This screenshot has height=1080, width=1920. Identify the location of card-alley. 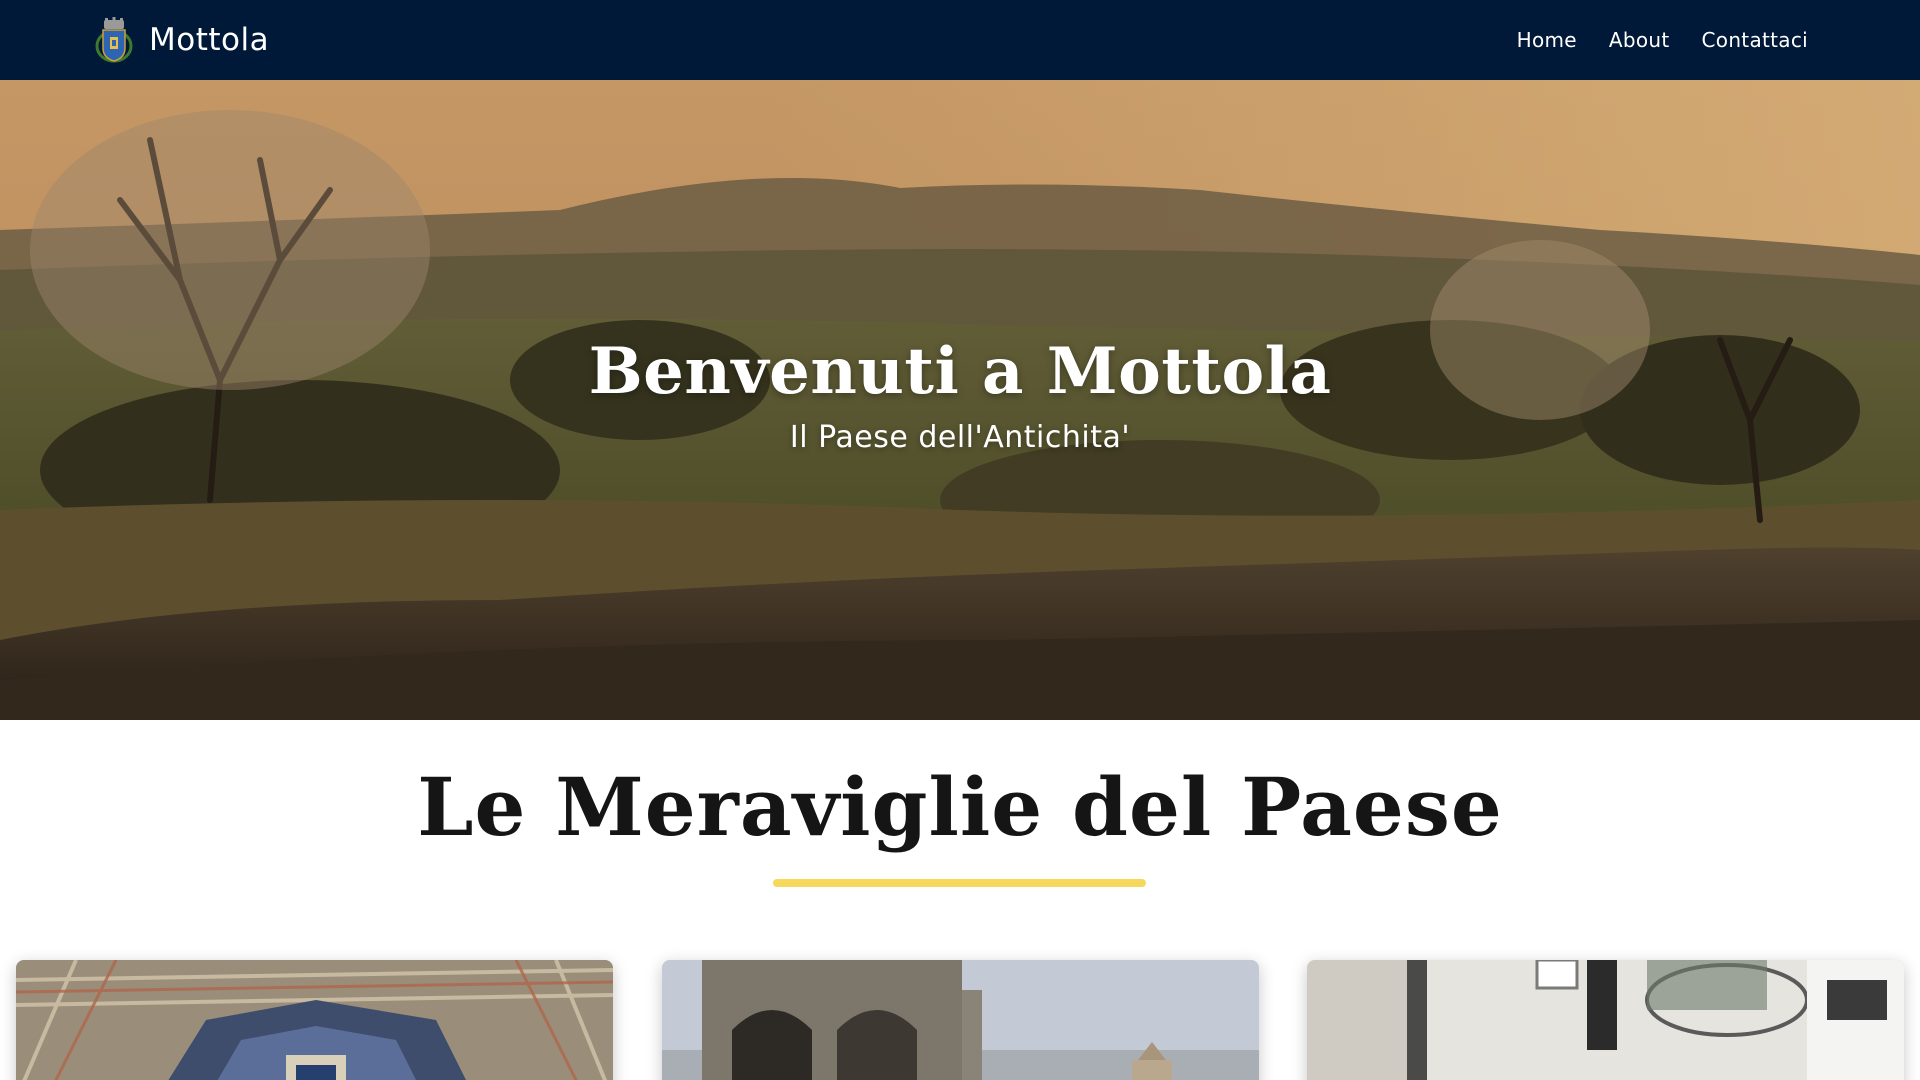
(1605, 1020).